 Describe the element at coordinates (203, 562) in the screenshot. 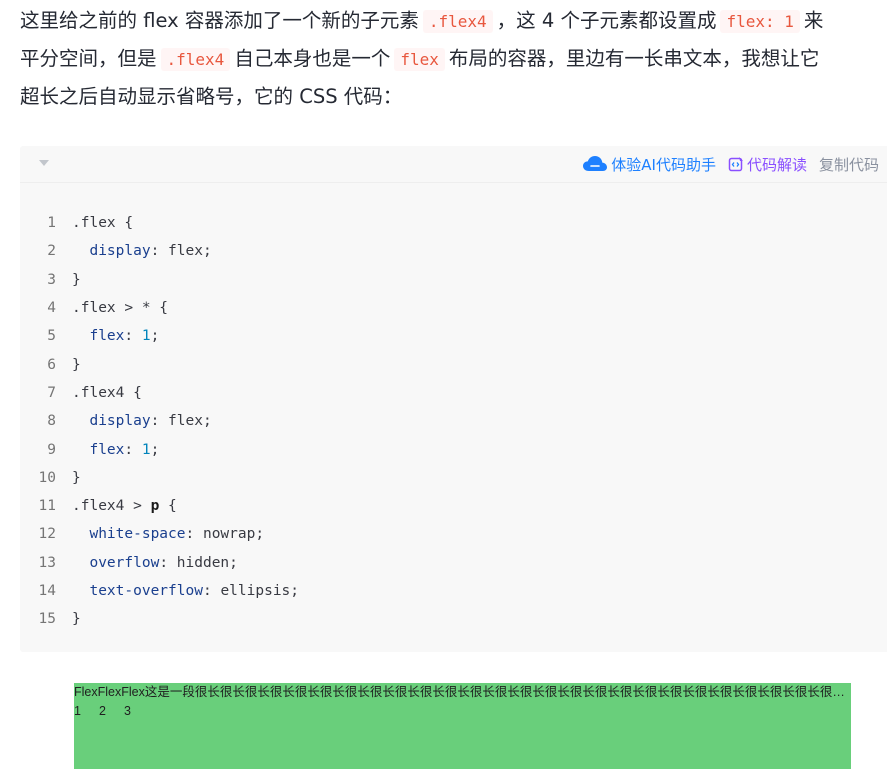

I see `code-value: hidden` at that location.